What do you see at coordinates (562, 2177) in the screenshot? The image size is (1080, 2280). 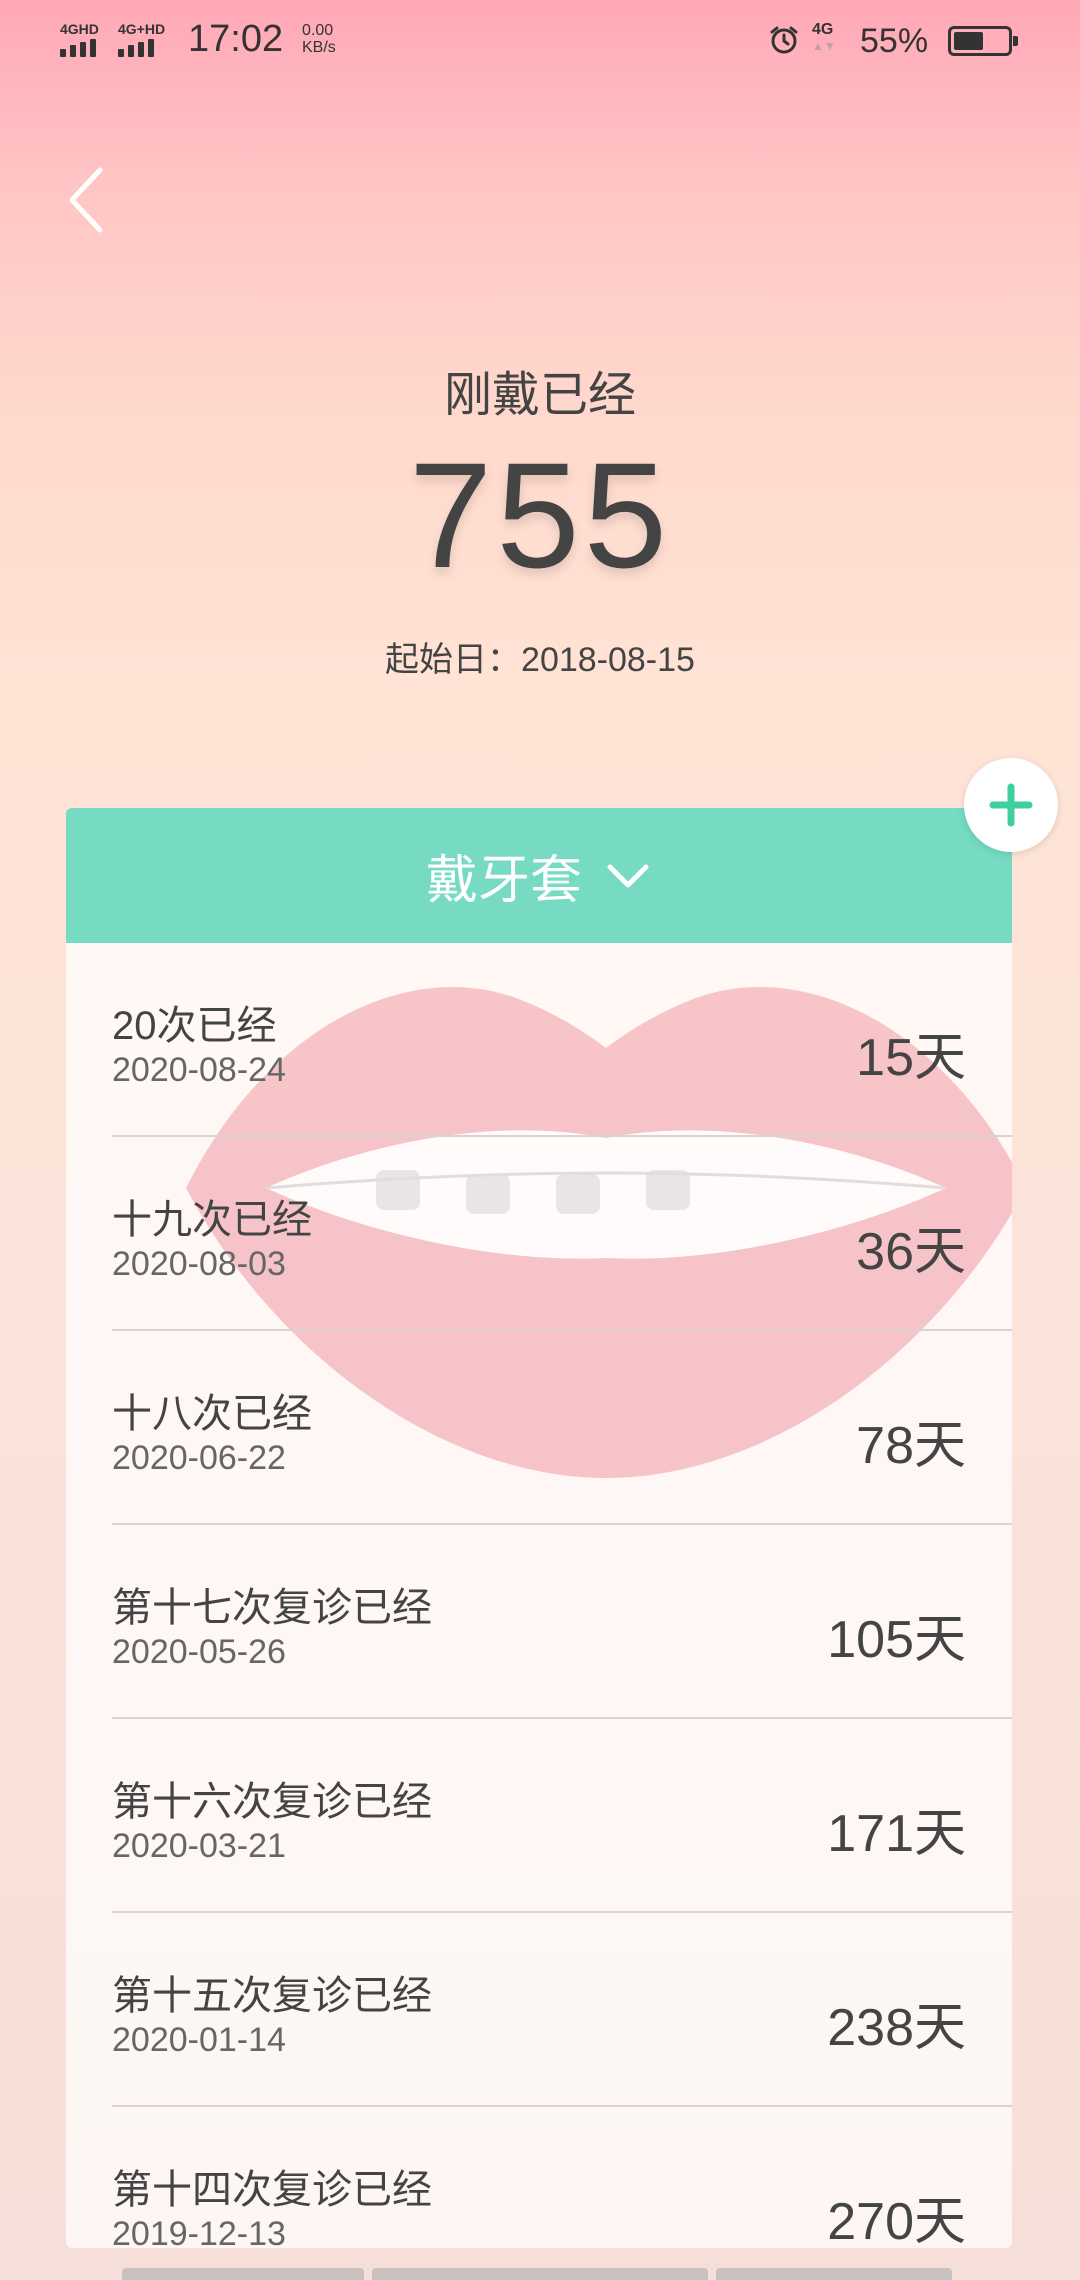 I see `list-item: 第十四次复诊已经 2019-12-13 270天` at bounding box center [562, 2177].